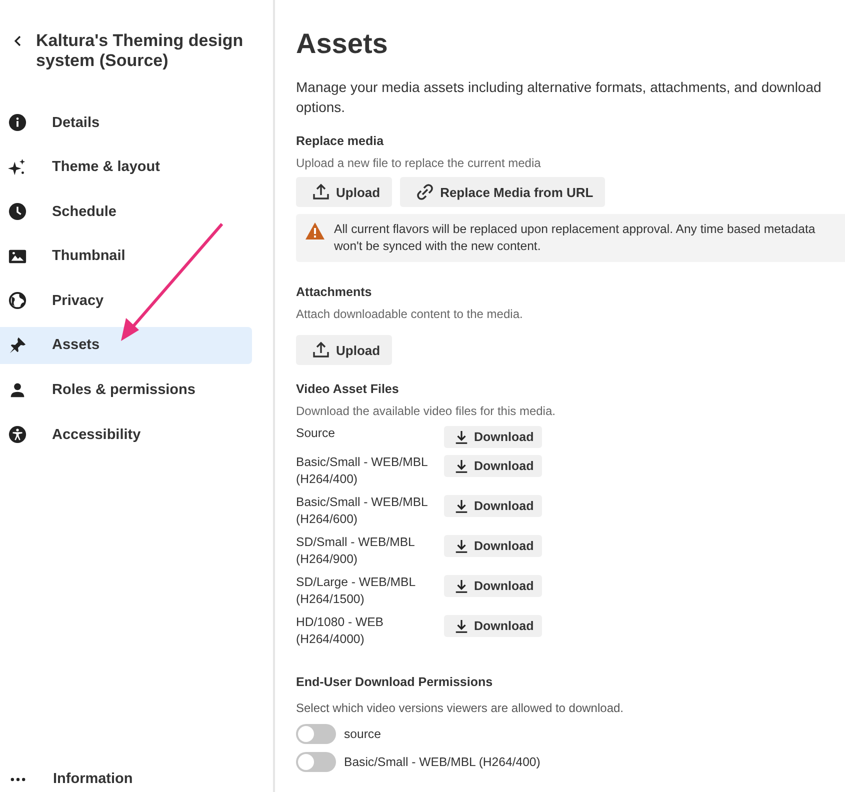 Image resolution: width=845 pixels, height=792 pixels. What do you see at coordinates (126, 122) in the screenshot?
I see `nav-item: Details` at bounding box center [126, 122].